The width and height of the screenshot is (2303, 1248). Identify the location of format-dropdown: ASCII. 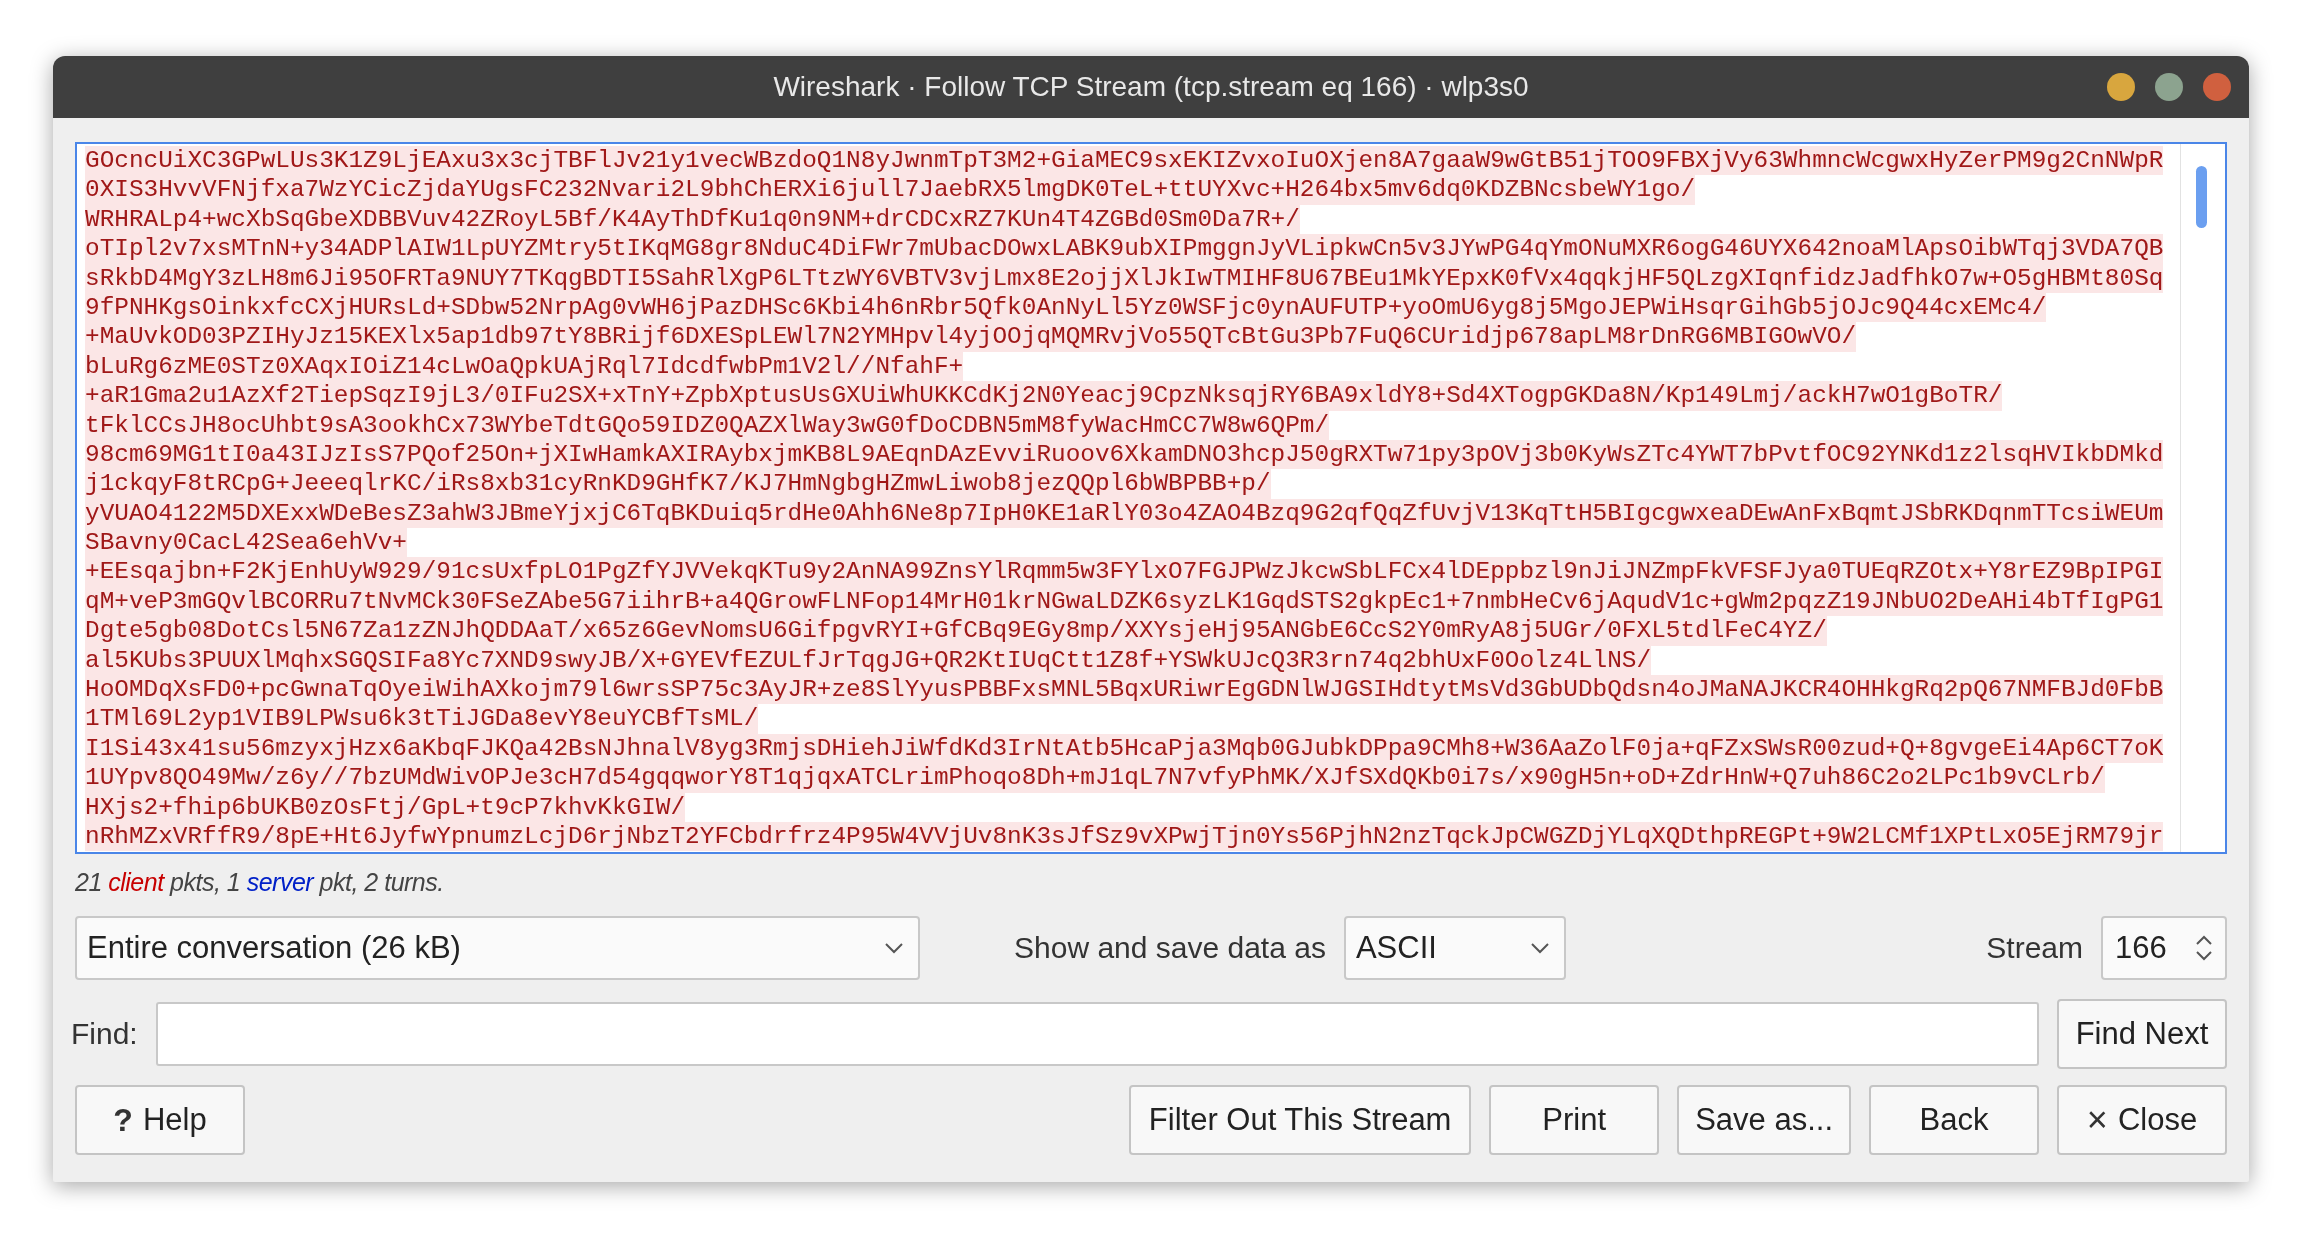
(1454, 948).